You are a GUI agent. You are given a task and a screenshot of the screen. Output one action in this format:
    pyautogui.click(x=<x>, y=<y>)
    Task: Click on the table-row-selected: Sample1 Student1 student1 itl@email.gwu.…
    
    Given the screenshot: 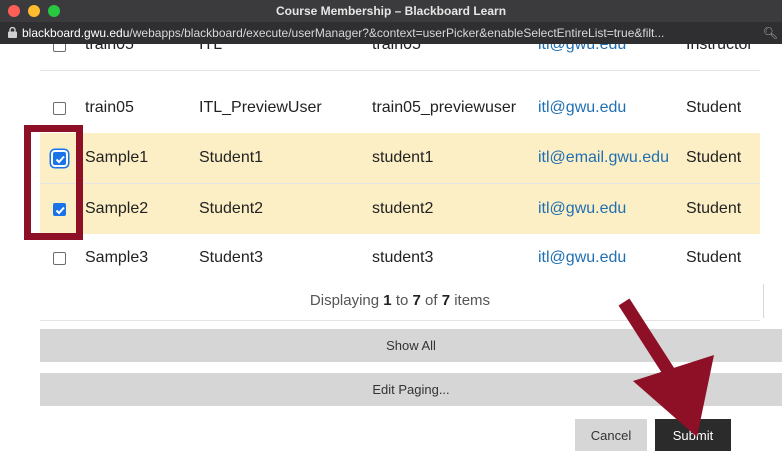 What is the action you would take?
    pyautogui.click(x=400, y=158)
    